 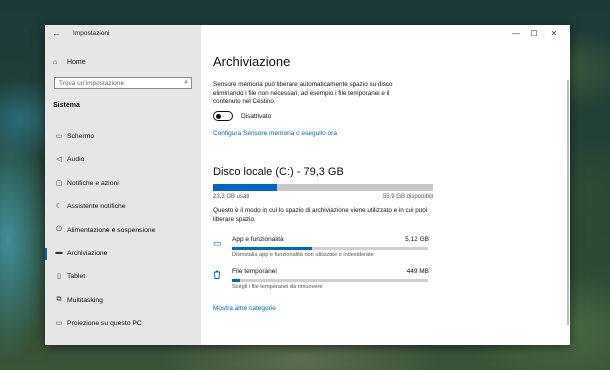 I want to click on search-placeholder: Trova un'impostazione, so click(x=91, y=83).